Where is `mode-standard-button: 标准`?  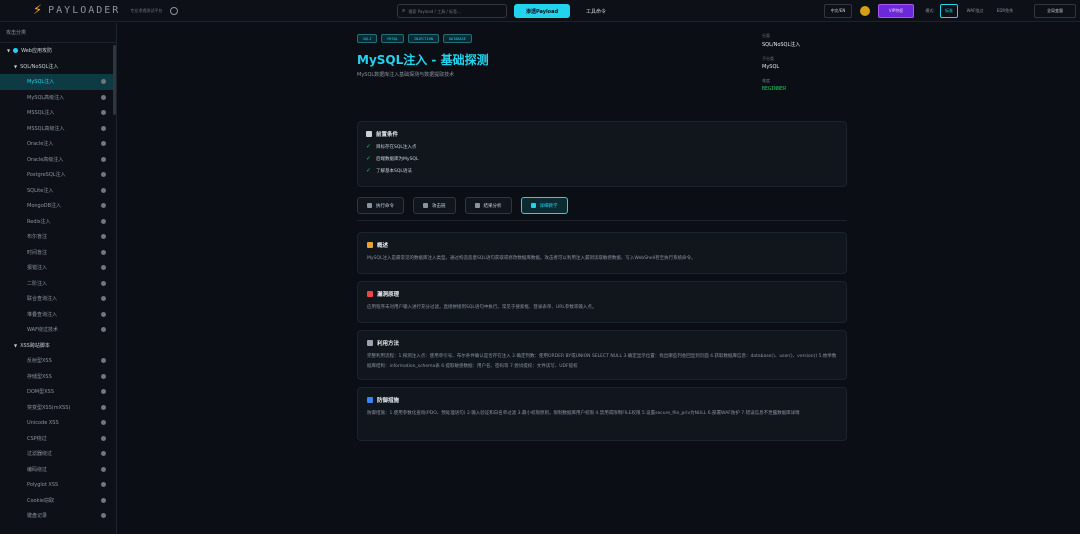 mode-standard-button: 标准 is located at coordinates (949, 11).